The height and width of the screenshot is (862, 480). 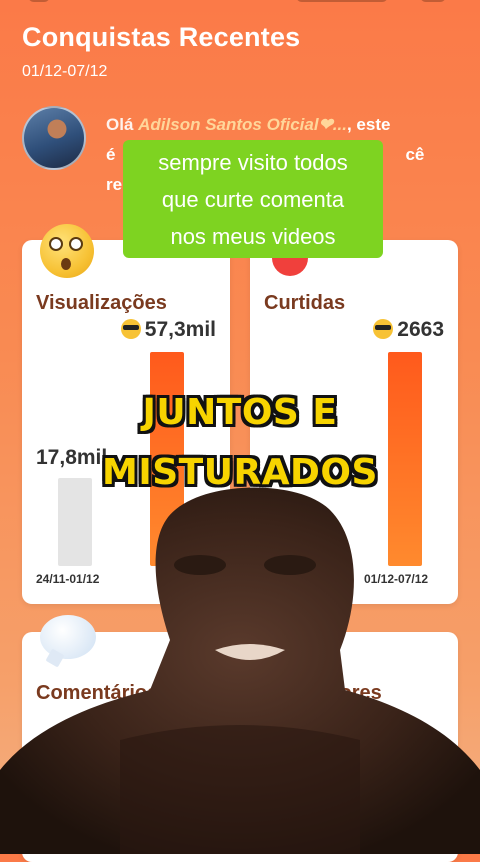 I want to click on dizzy-face-icon, so click(x=67, y=251).